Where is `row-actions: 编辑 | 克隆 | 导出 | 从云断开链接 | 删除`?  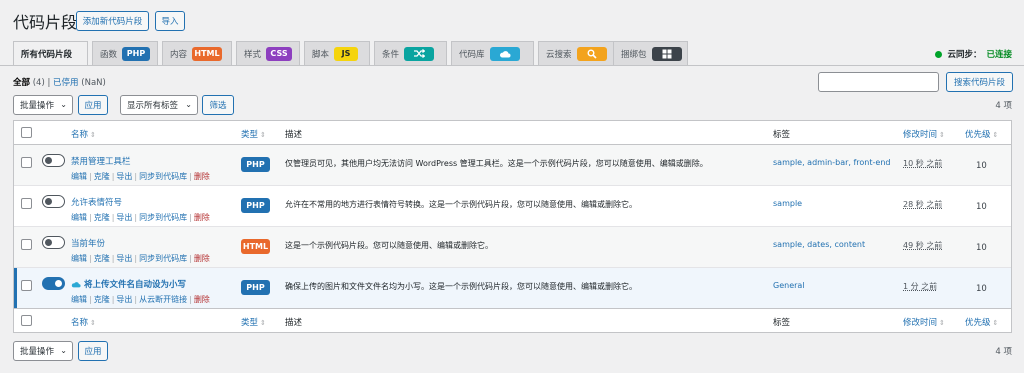 row-actions: 编辑 | 克隆 | 导出 | 从云断开链接 | 删除 is located at coordinates (140, 299).